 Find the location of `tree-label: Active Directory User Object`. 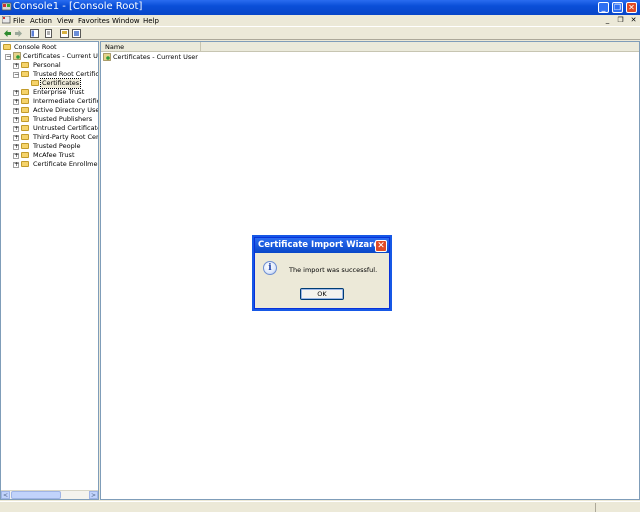

tree-label: Active Directory User Object is located at coordinates (66, 110).